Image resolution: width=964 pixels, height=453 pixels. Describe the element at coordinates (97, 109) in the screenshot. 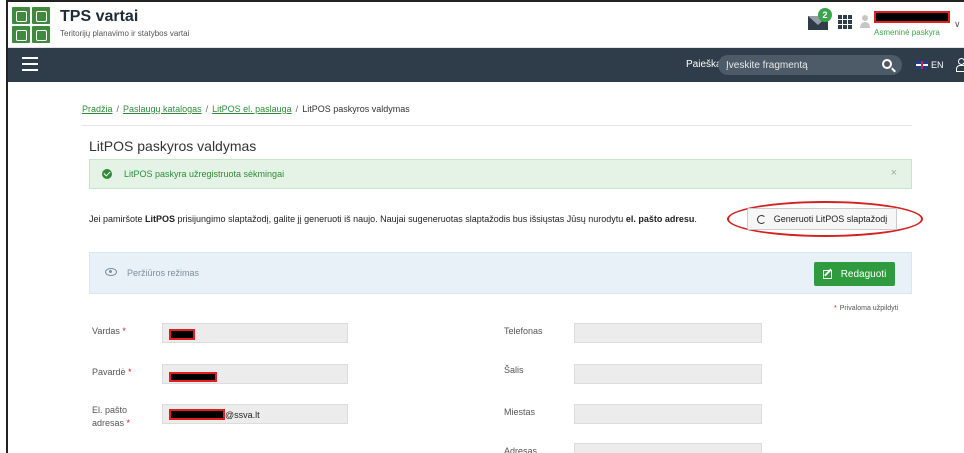

I see `breadcrumb-link-home: Pradžia` at that location.